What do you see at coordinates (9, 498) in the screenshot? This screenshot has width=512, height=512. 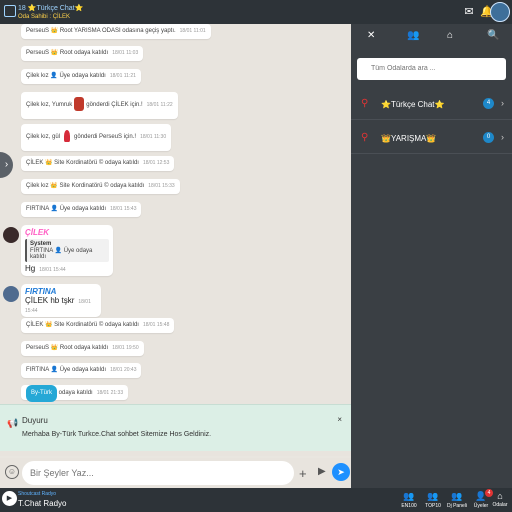 I see `radio-play-button: ▶` at bounding box center [9, 498].